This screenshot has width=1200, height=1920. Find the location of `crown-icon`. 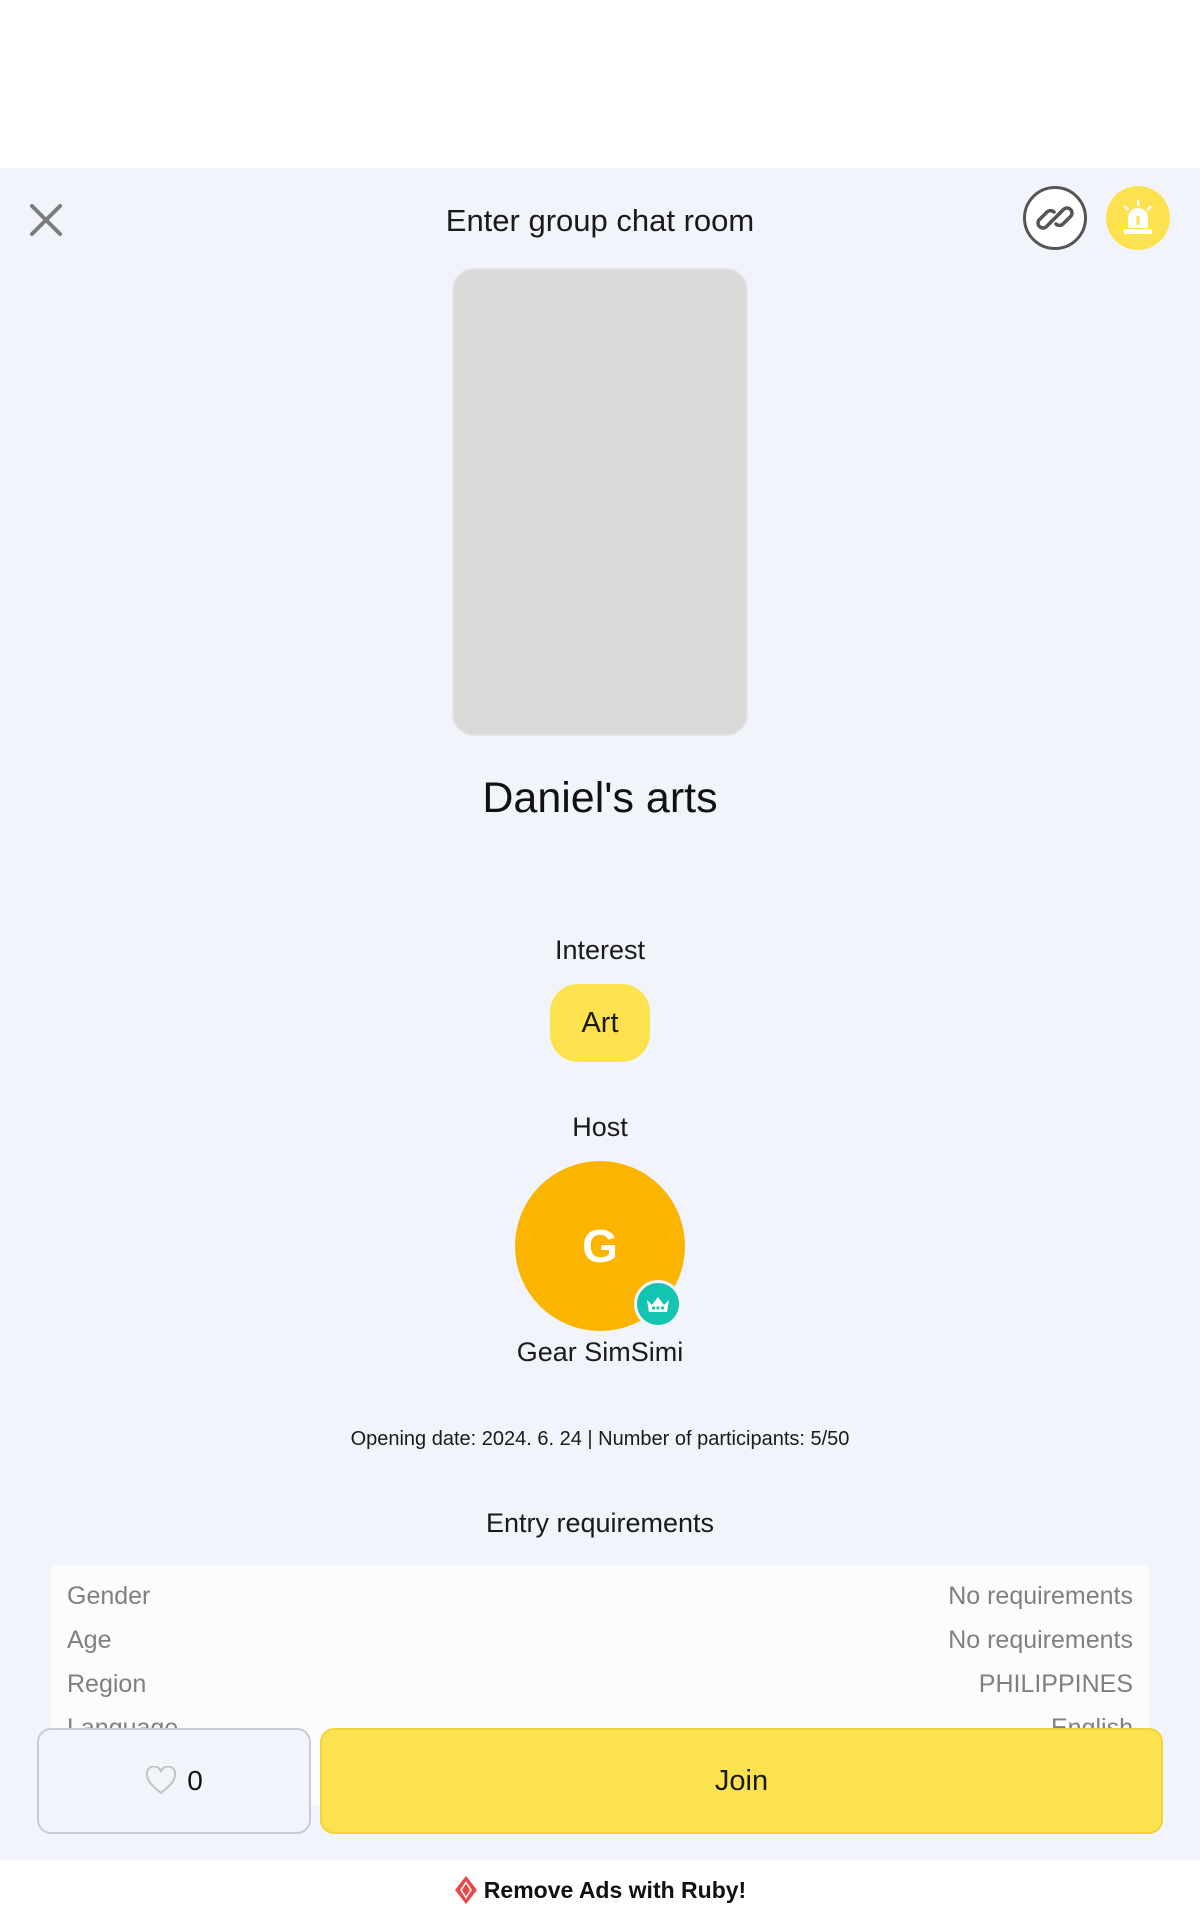

crown-icon is located at coordinates (658, 1304).